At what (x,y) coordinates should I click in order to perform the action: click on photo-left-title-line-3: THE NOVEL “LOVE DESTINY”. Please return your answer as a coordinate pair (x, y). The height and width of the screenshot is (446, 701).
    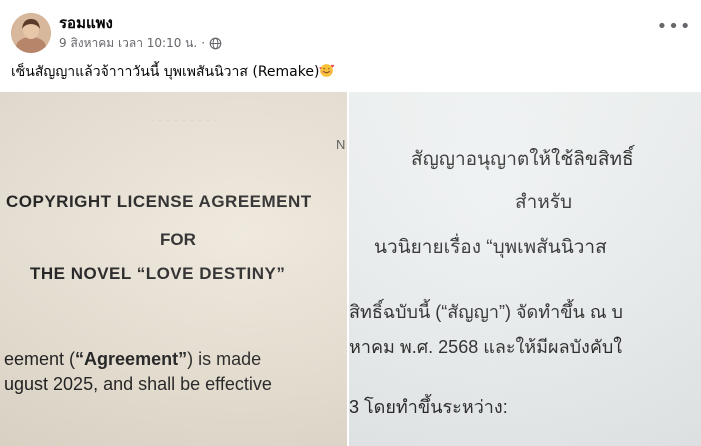
    Looking at the image, I should click on (158, 273).